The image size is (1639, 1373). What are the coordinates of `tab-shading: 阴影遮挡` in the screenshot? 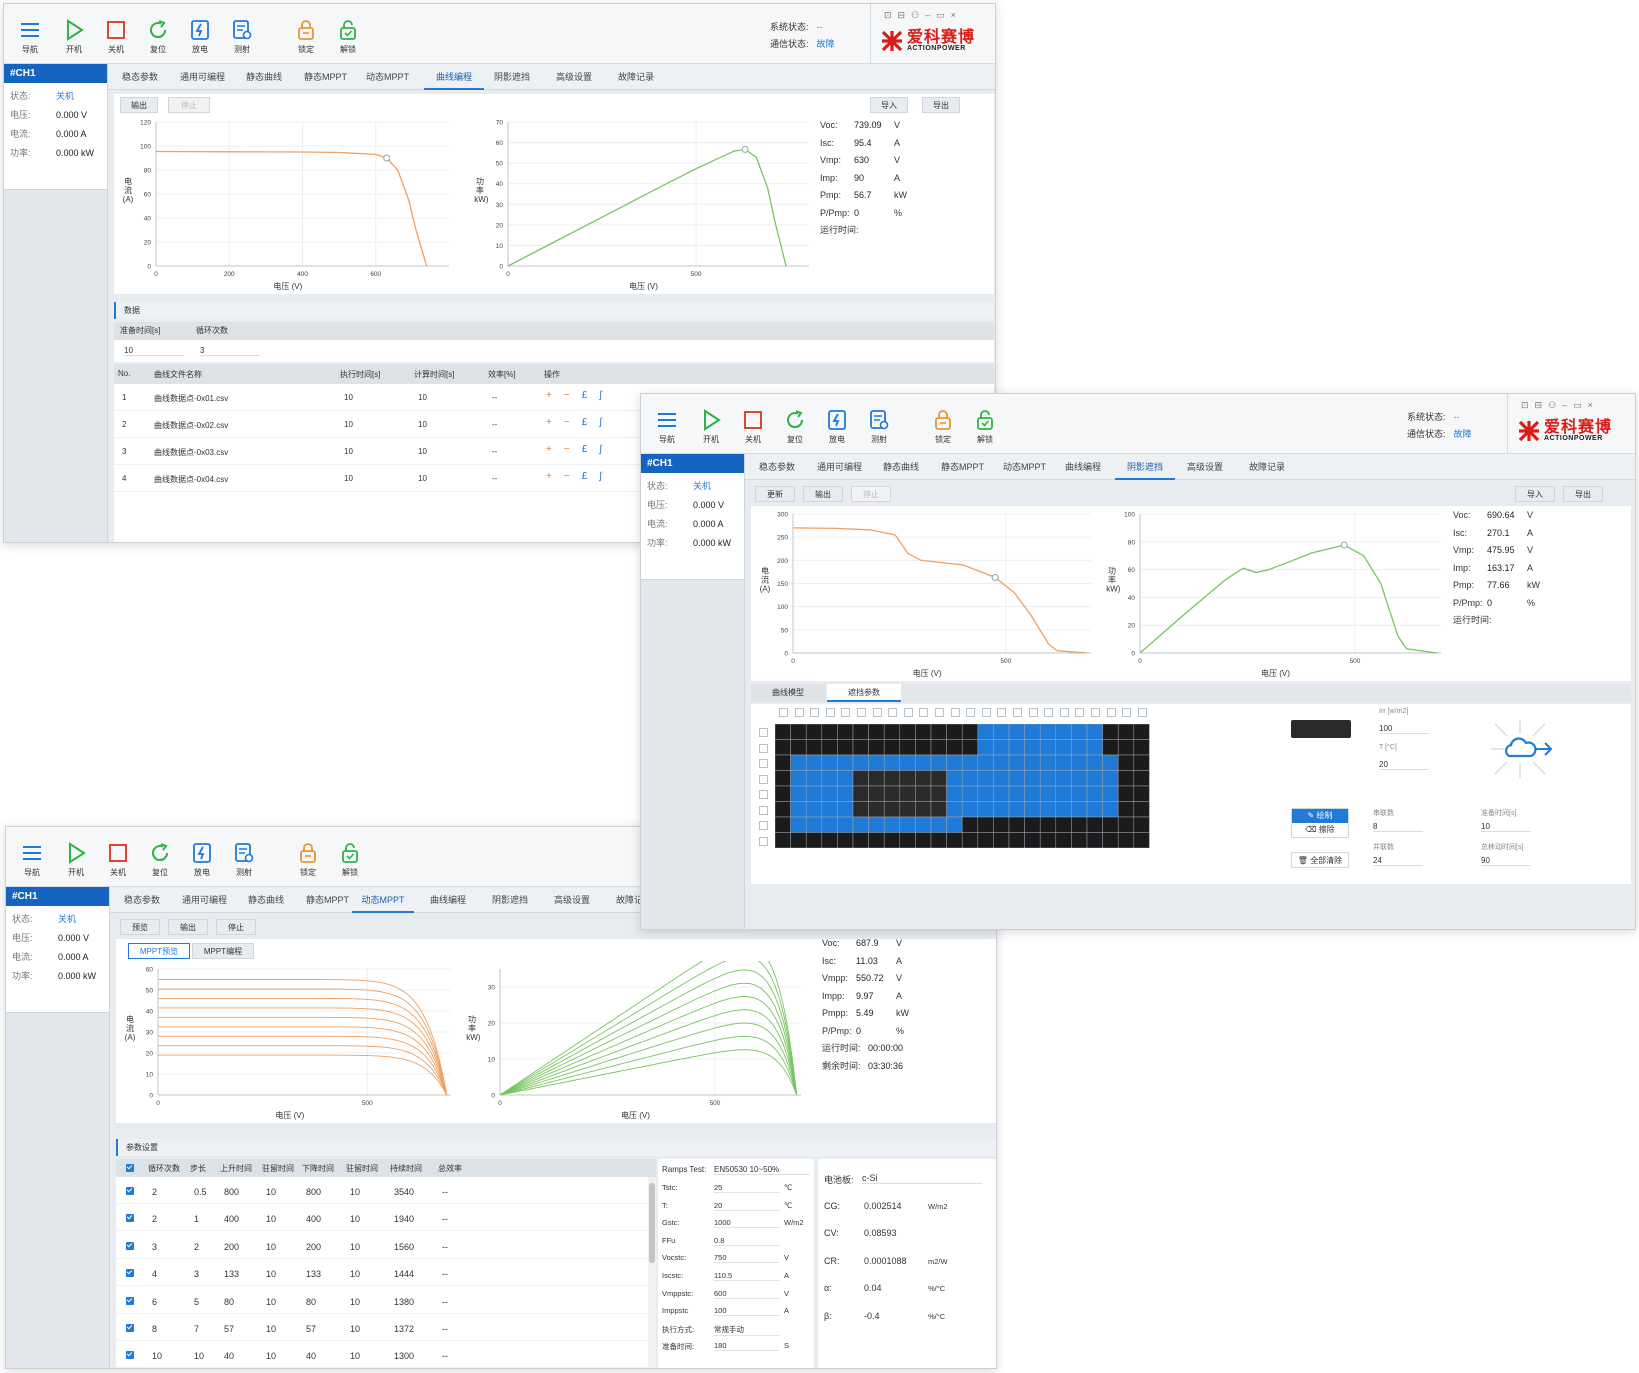 It's located at (1145, 470).